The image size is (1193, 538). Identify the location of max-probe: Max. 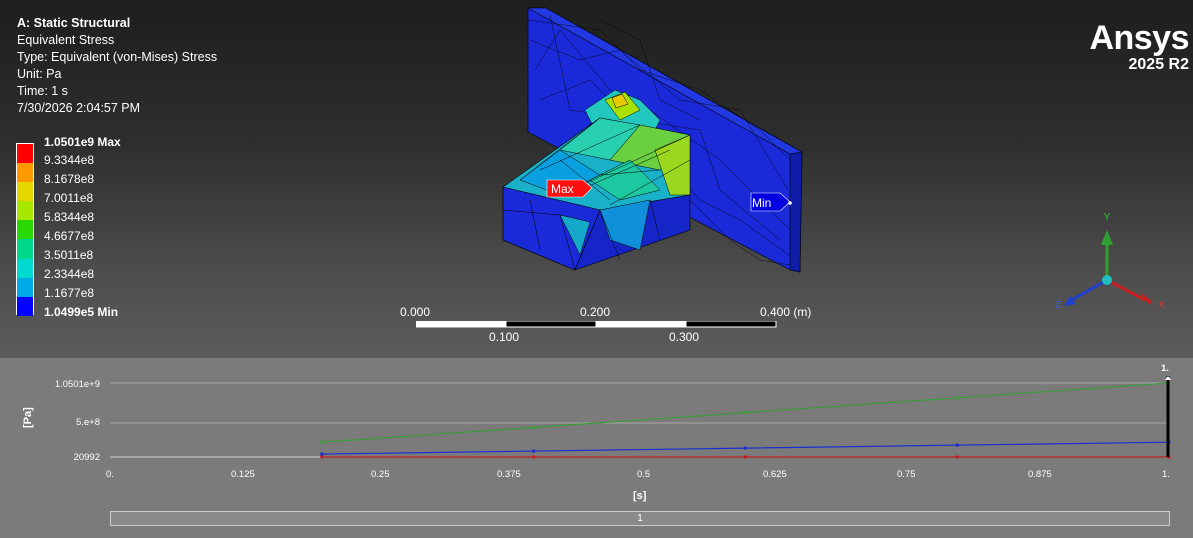
(569, 188).